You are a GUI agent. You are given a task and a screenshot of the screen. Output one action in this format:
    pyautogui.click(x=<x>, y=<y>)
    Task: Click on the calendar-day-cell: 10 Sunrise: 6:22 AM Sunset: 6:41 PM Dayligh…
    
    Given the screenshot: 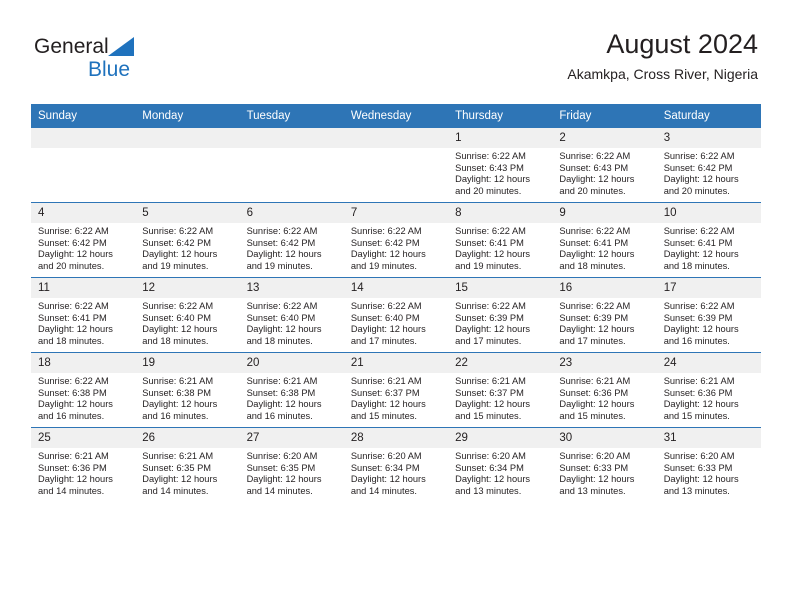 What is the action you would take?
    pyautogui.click(x=708, y=240)
    